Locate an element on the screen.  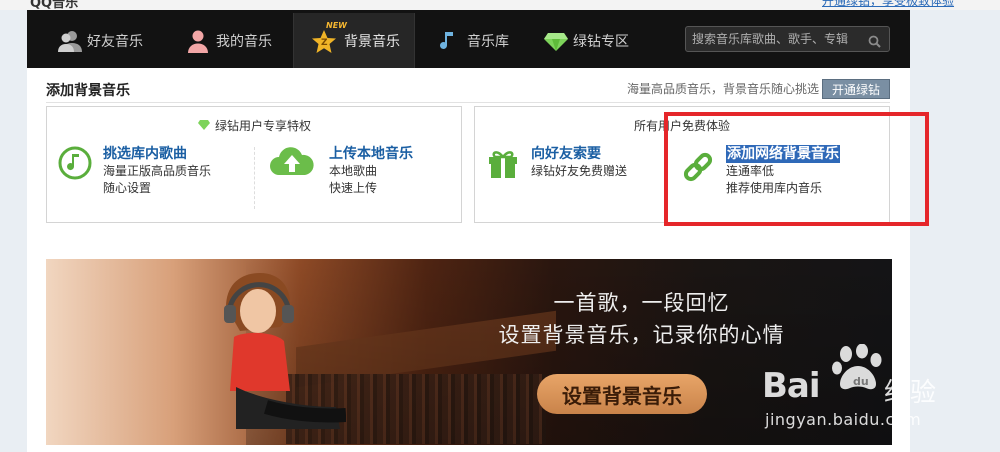
nav-item-music-library: 音乐库 is located at coordinates (473, 40).